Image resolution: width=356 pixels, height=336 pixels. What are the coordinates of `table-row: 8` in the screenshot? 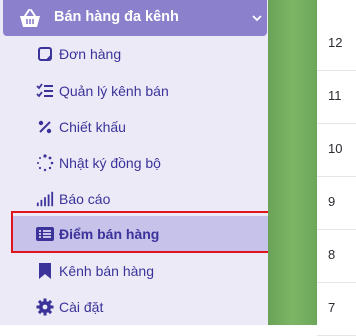 It's located at (336, 256).